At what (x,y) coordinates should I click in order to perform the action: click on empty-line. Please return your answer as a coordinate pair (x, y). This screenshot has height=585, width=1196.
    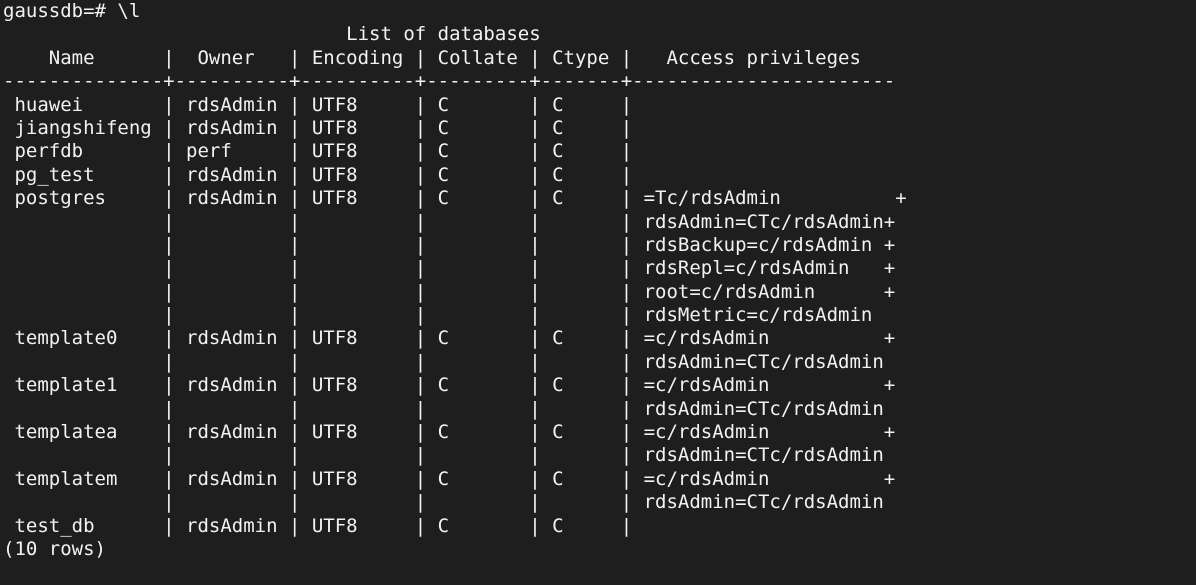
    Looking at the image, I should click on (599, 572).